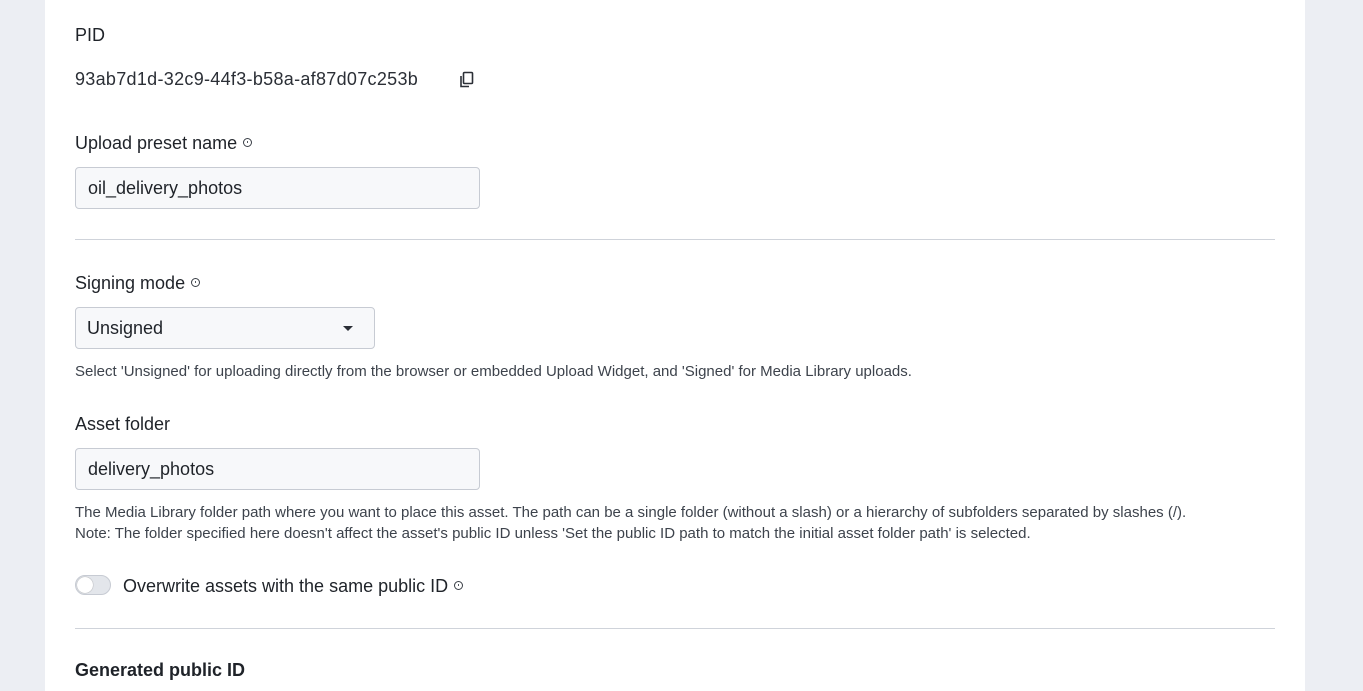 The image size is (1363, 691). Describe the element at coordinates (277, 188) in the screenshot. I see `upload-preset-input: oil_delivery_photos` at that location.